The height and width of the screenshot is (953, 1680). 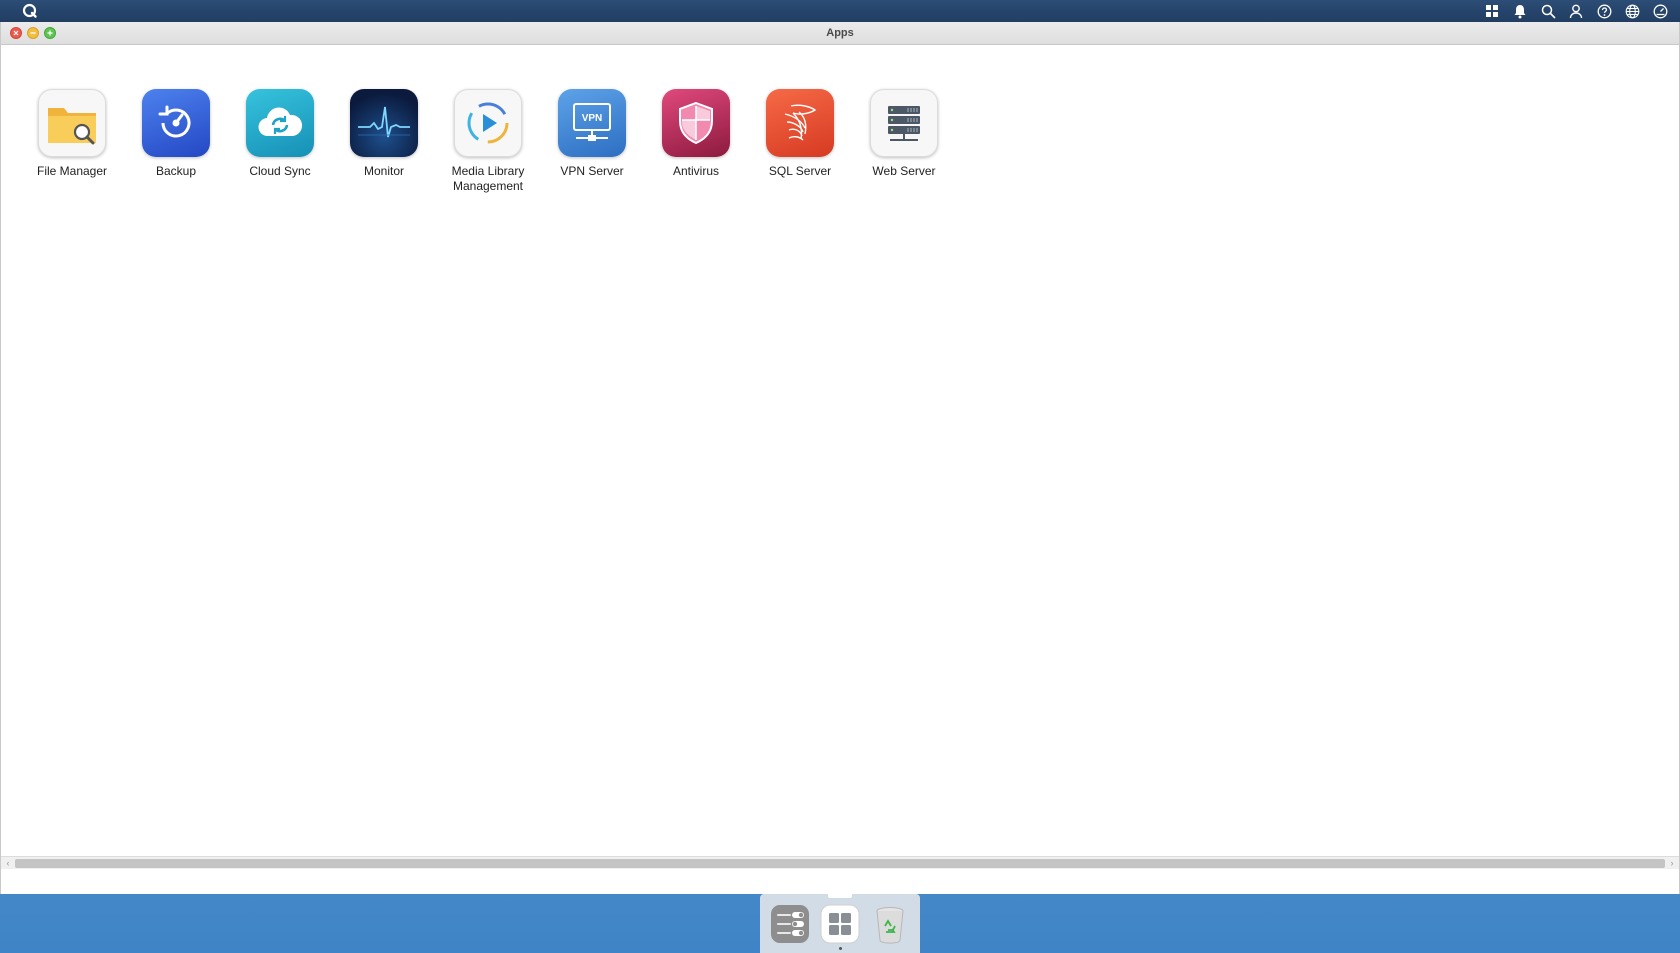 What do you see at coordinates (72, 123) in the screenshot?
I see `file-manager-icon` at bounding box center [72, 123].